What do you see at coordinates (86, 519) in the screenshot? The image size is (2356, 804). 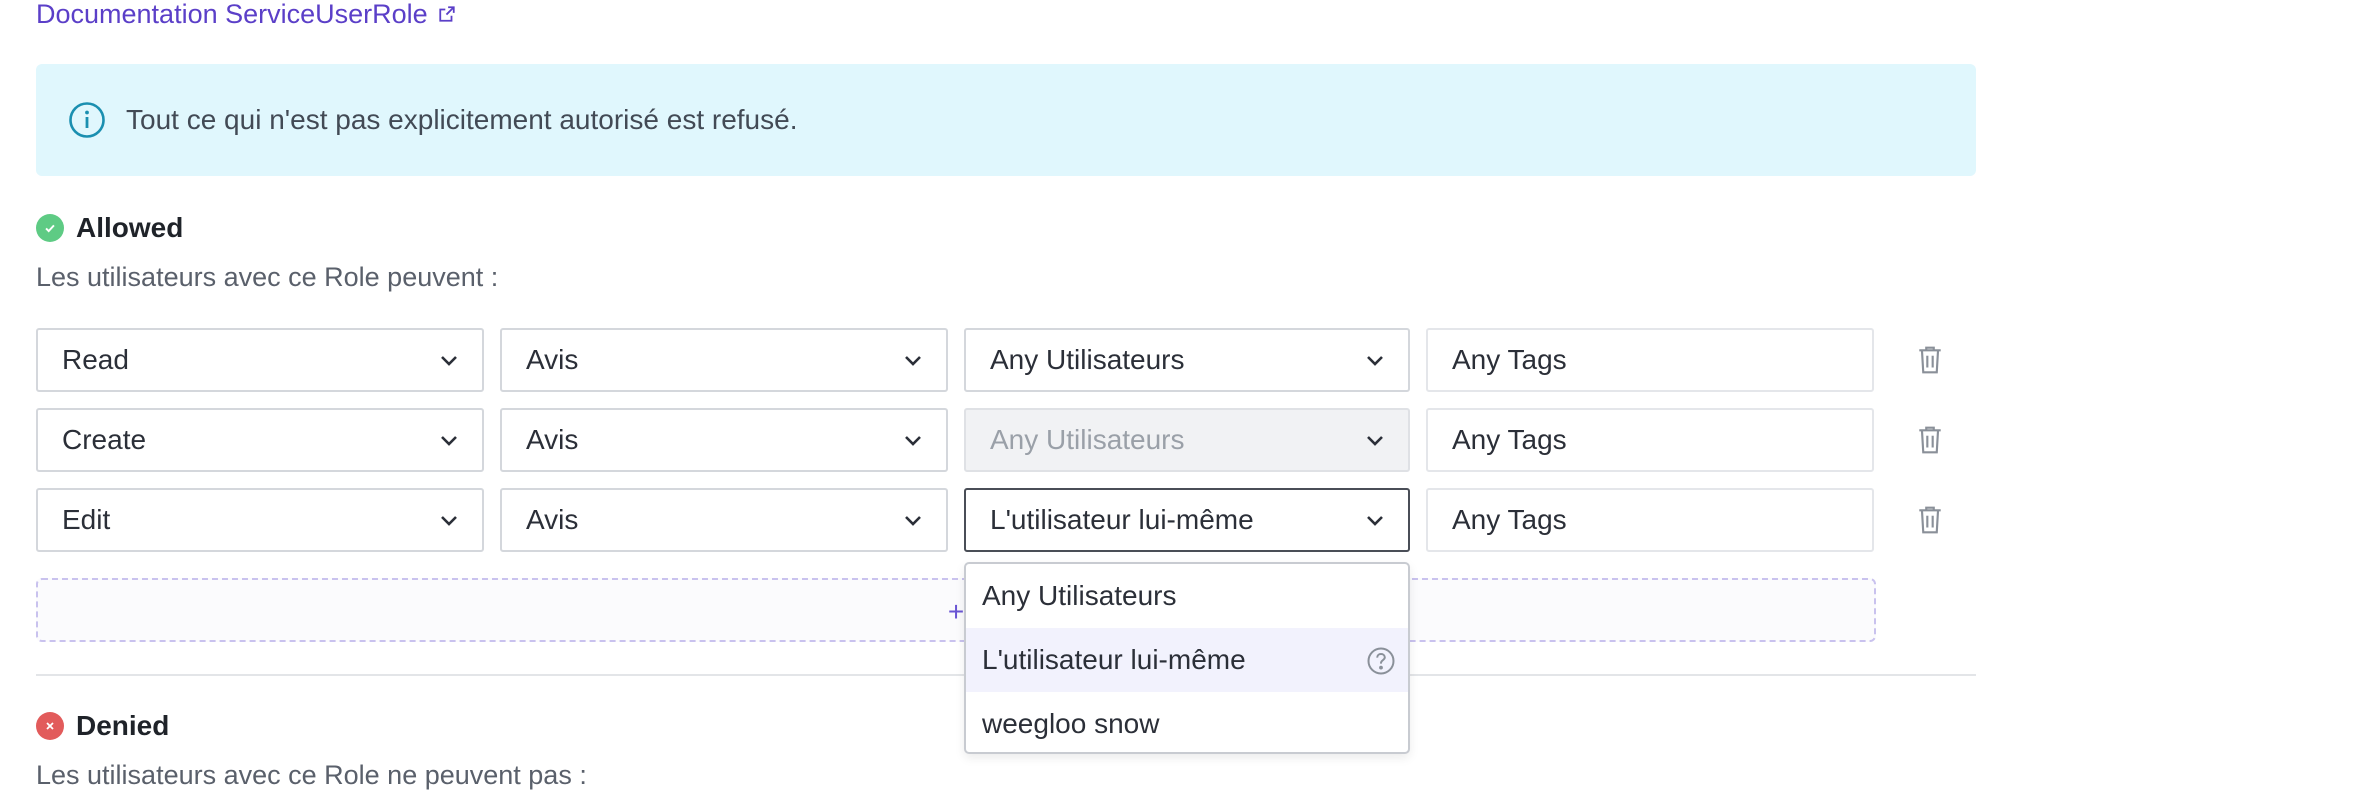 I see `action-select-value: Edit` at bounding box center [86, 519].